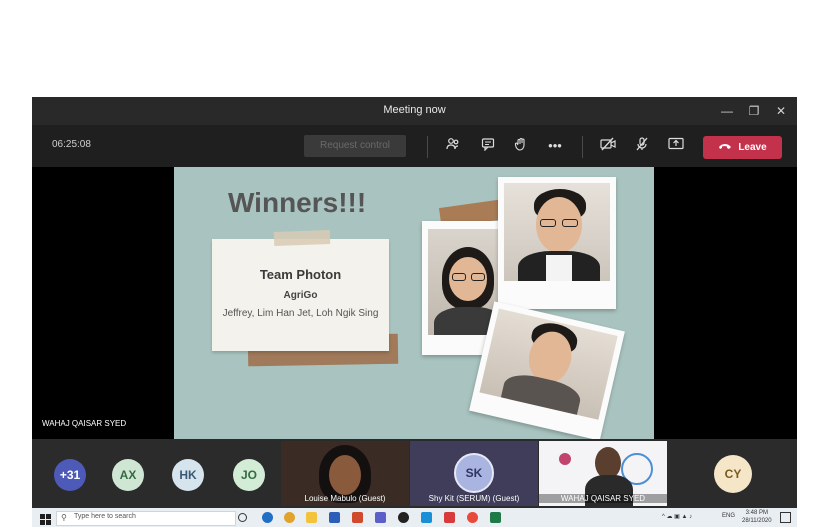 This screenshot has height=530, width=829. I want to click on team-name: Team Photon, so click(300, 274).